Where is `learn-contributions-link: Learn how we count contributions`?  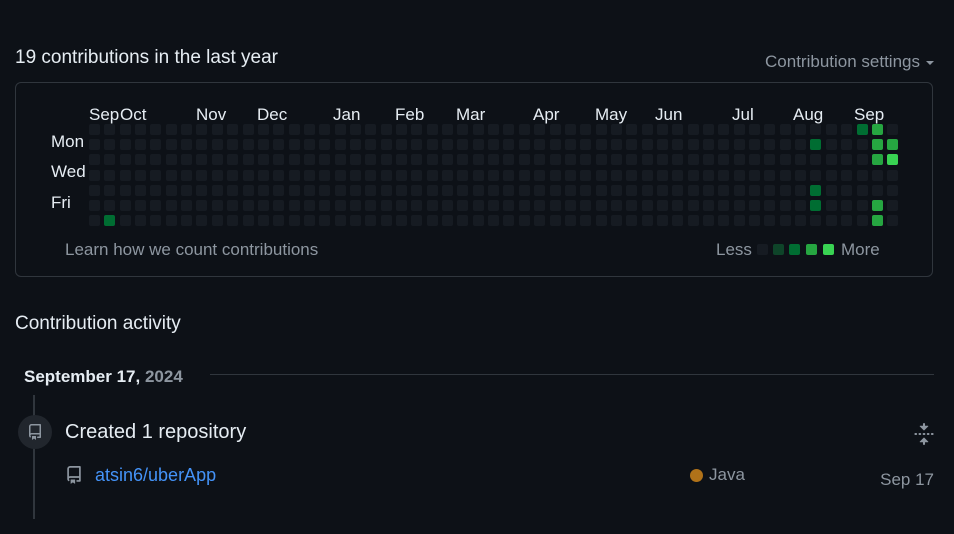 learn-contributions-link: Learn how we count contributions is located at coordinates (191, 250).